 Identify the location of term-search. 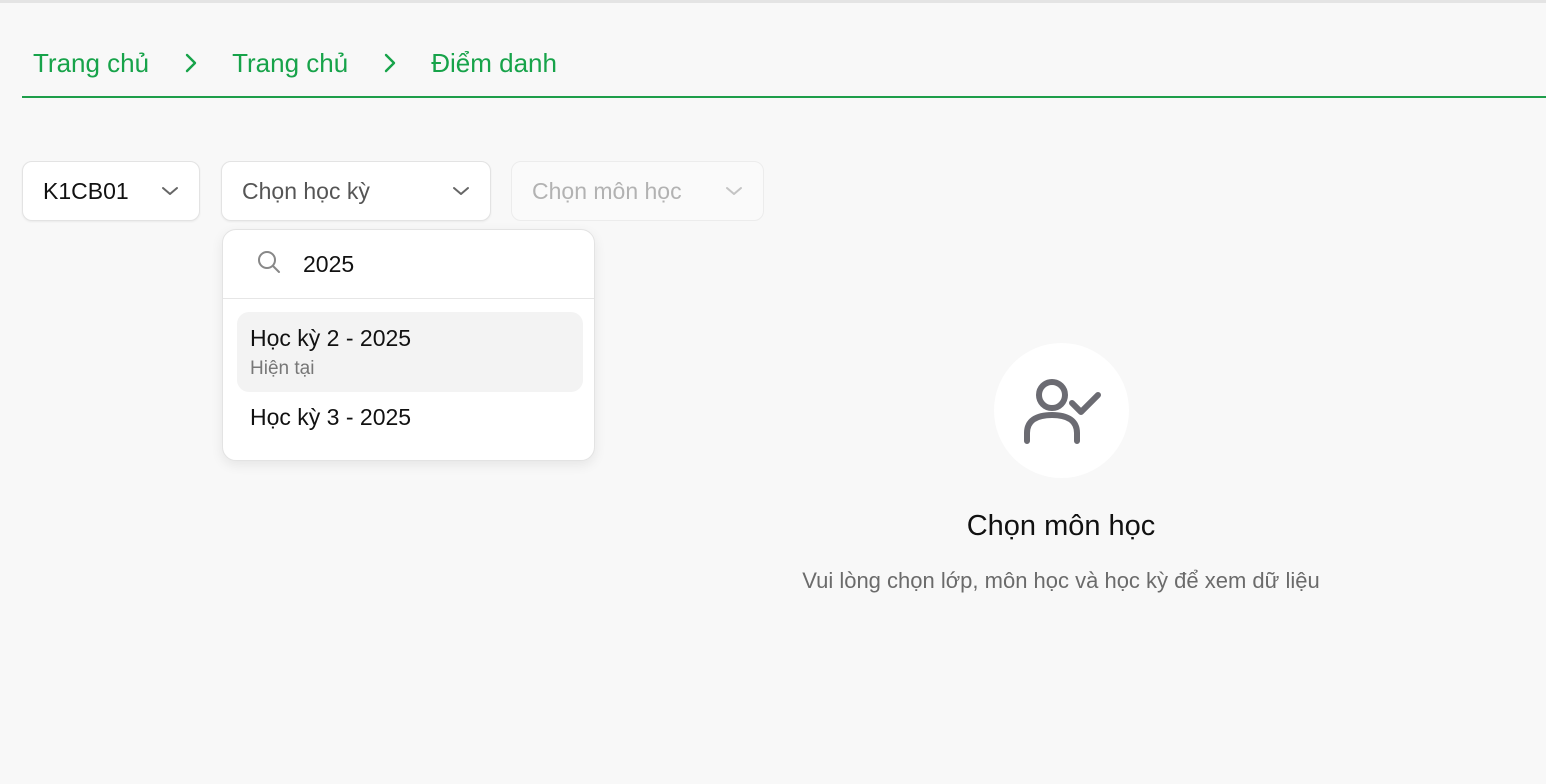
(408, 264).